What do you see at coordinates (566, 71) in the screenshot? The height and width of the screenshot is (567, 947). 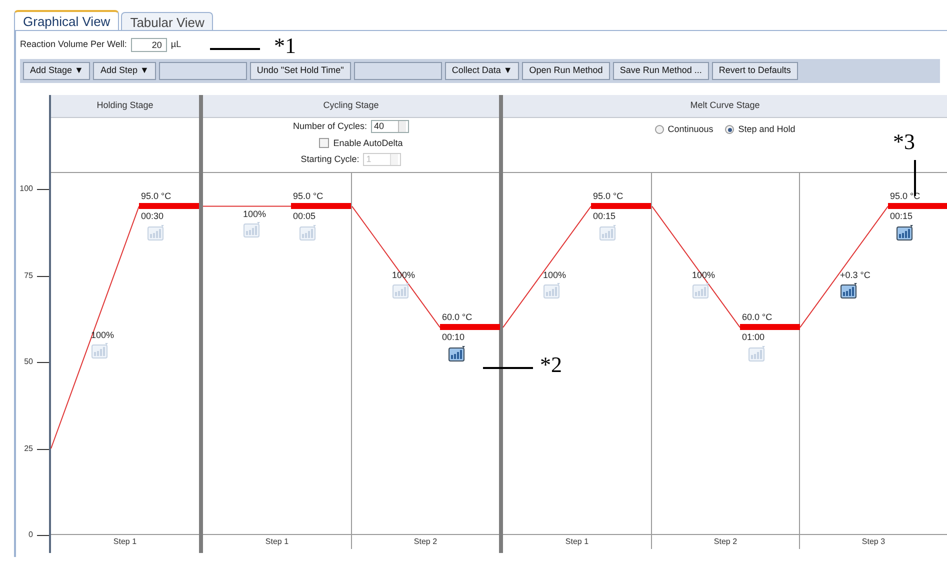 I see `toolbar-button: Open Run Method` at bounding box center [566, 71].